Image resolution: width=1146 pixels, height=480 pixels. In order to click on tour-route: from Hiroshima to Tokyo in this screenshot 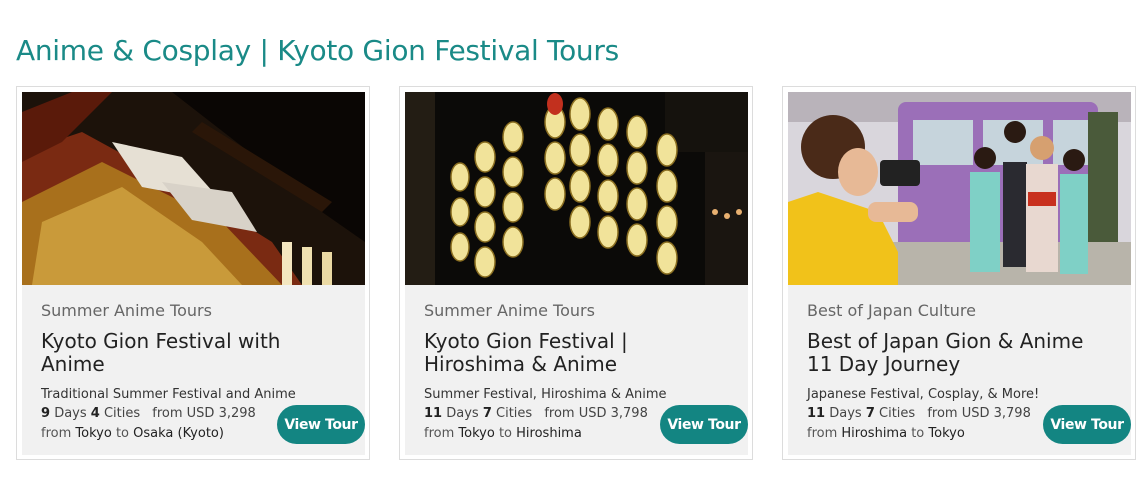, I will do `click(886, 433)`.